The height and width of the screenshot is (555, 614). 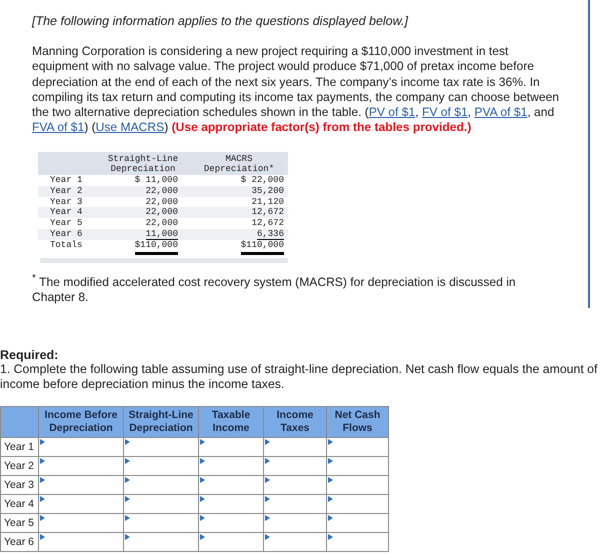 What do you see at coordinates (392, 112) in the screenshot?
I see `link: PV of $1` at bounding box center [392, 112].